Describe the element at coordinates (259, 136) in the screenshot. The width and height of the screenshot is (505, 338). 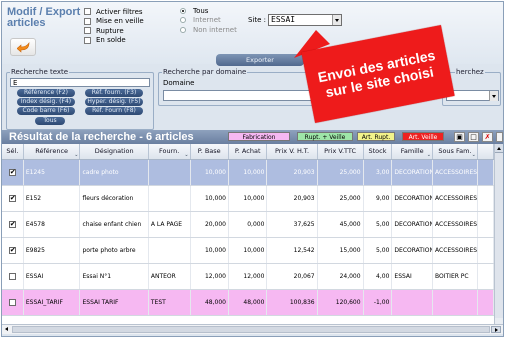
I see `legend-fabrication: Fabrication` at that location.